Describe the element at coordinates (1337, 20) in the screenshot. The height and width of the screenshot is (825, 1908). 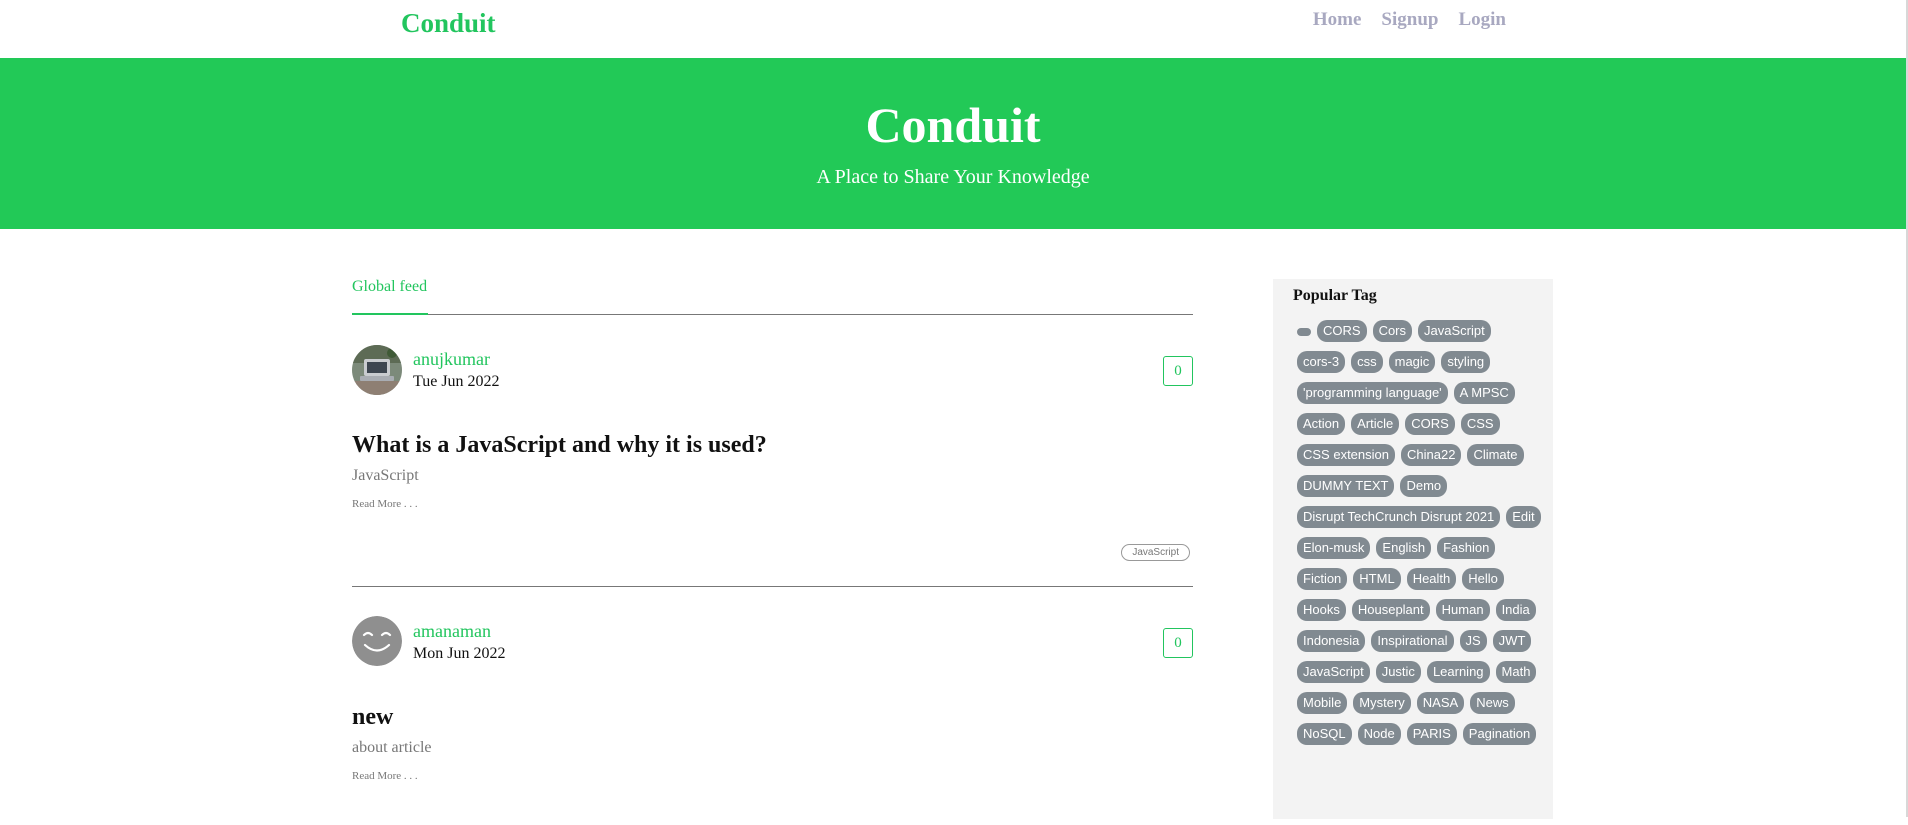
I see `nav-home-link: Home` at that location.